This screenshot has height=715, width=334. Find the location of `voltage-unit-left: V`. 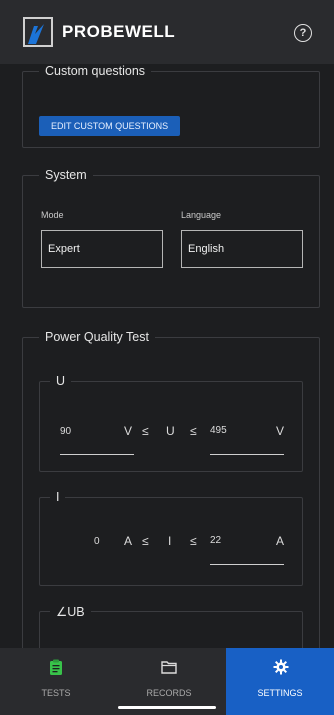

voltage-unit-left: V is located at coordinates (128, 431).